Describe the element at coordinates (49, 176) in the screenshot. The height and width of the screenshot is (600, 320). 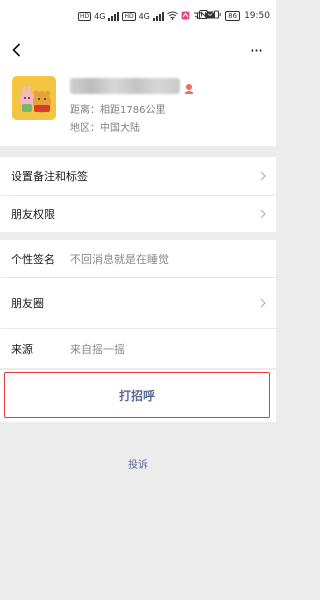
I see `remark-tags-label: 设置备注和标签` at that location.